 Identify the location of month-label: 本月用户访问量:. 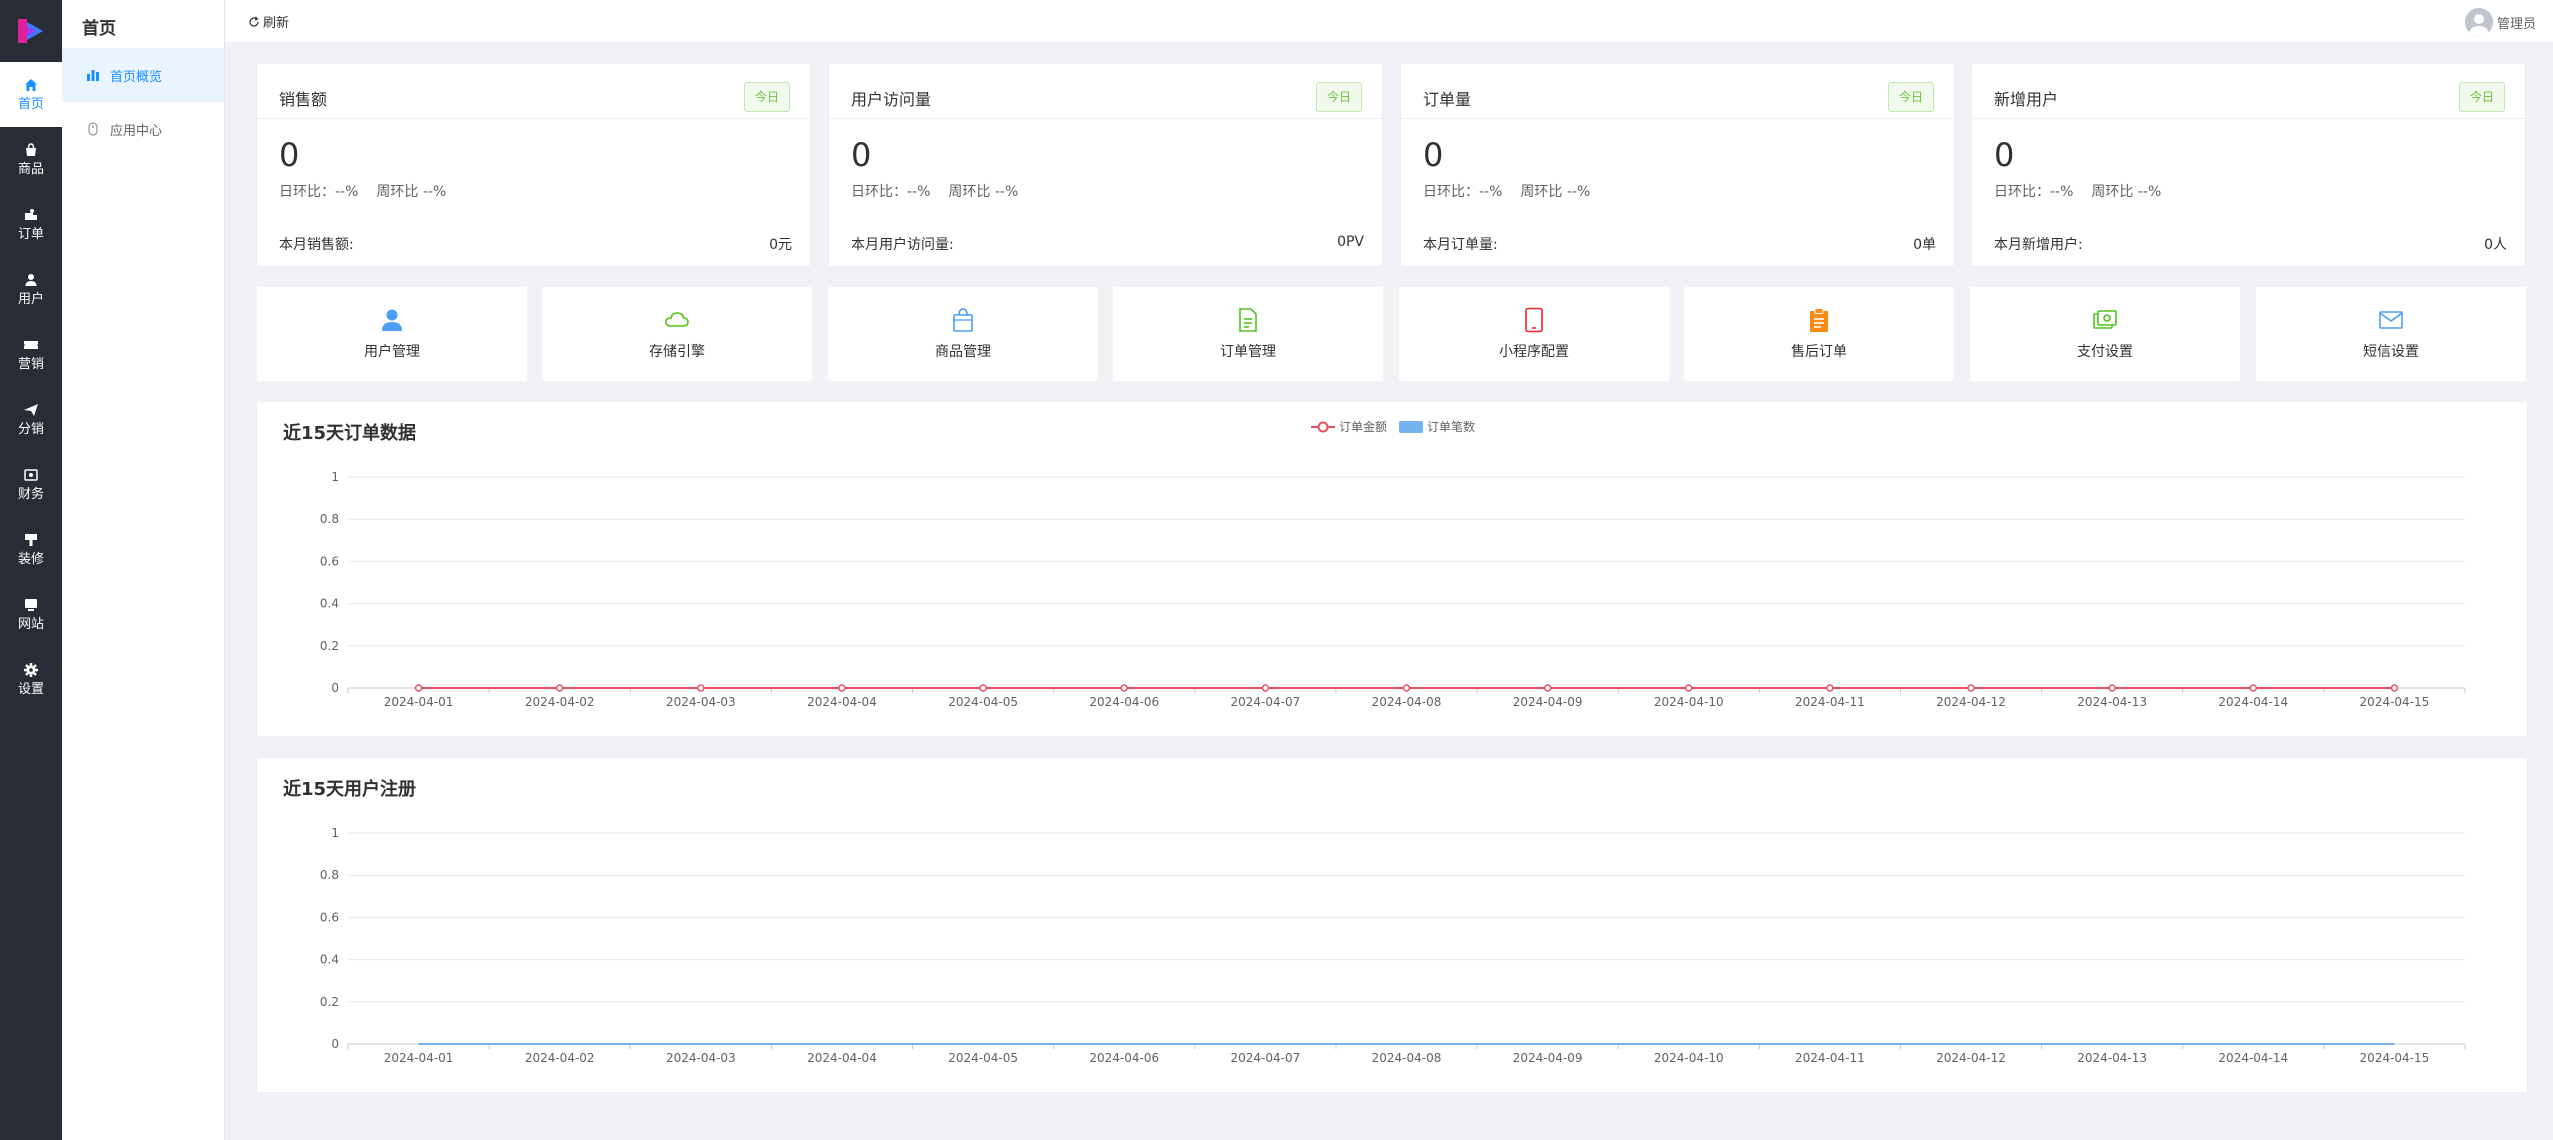
(902, 245).